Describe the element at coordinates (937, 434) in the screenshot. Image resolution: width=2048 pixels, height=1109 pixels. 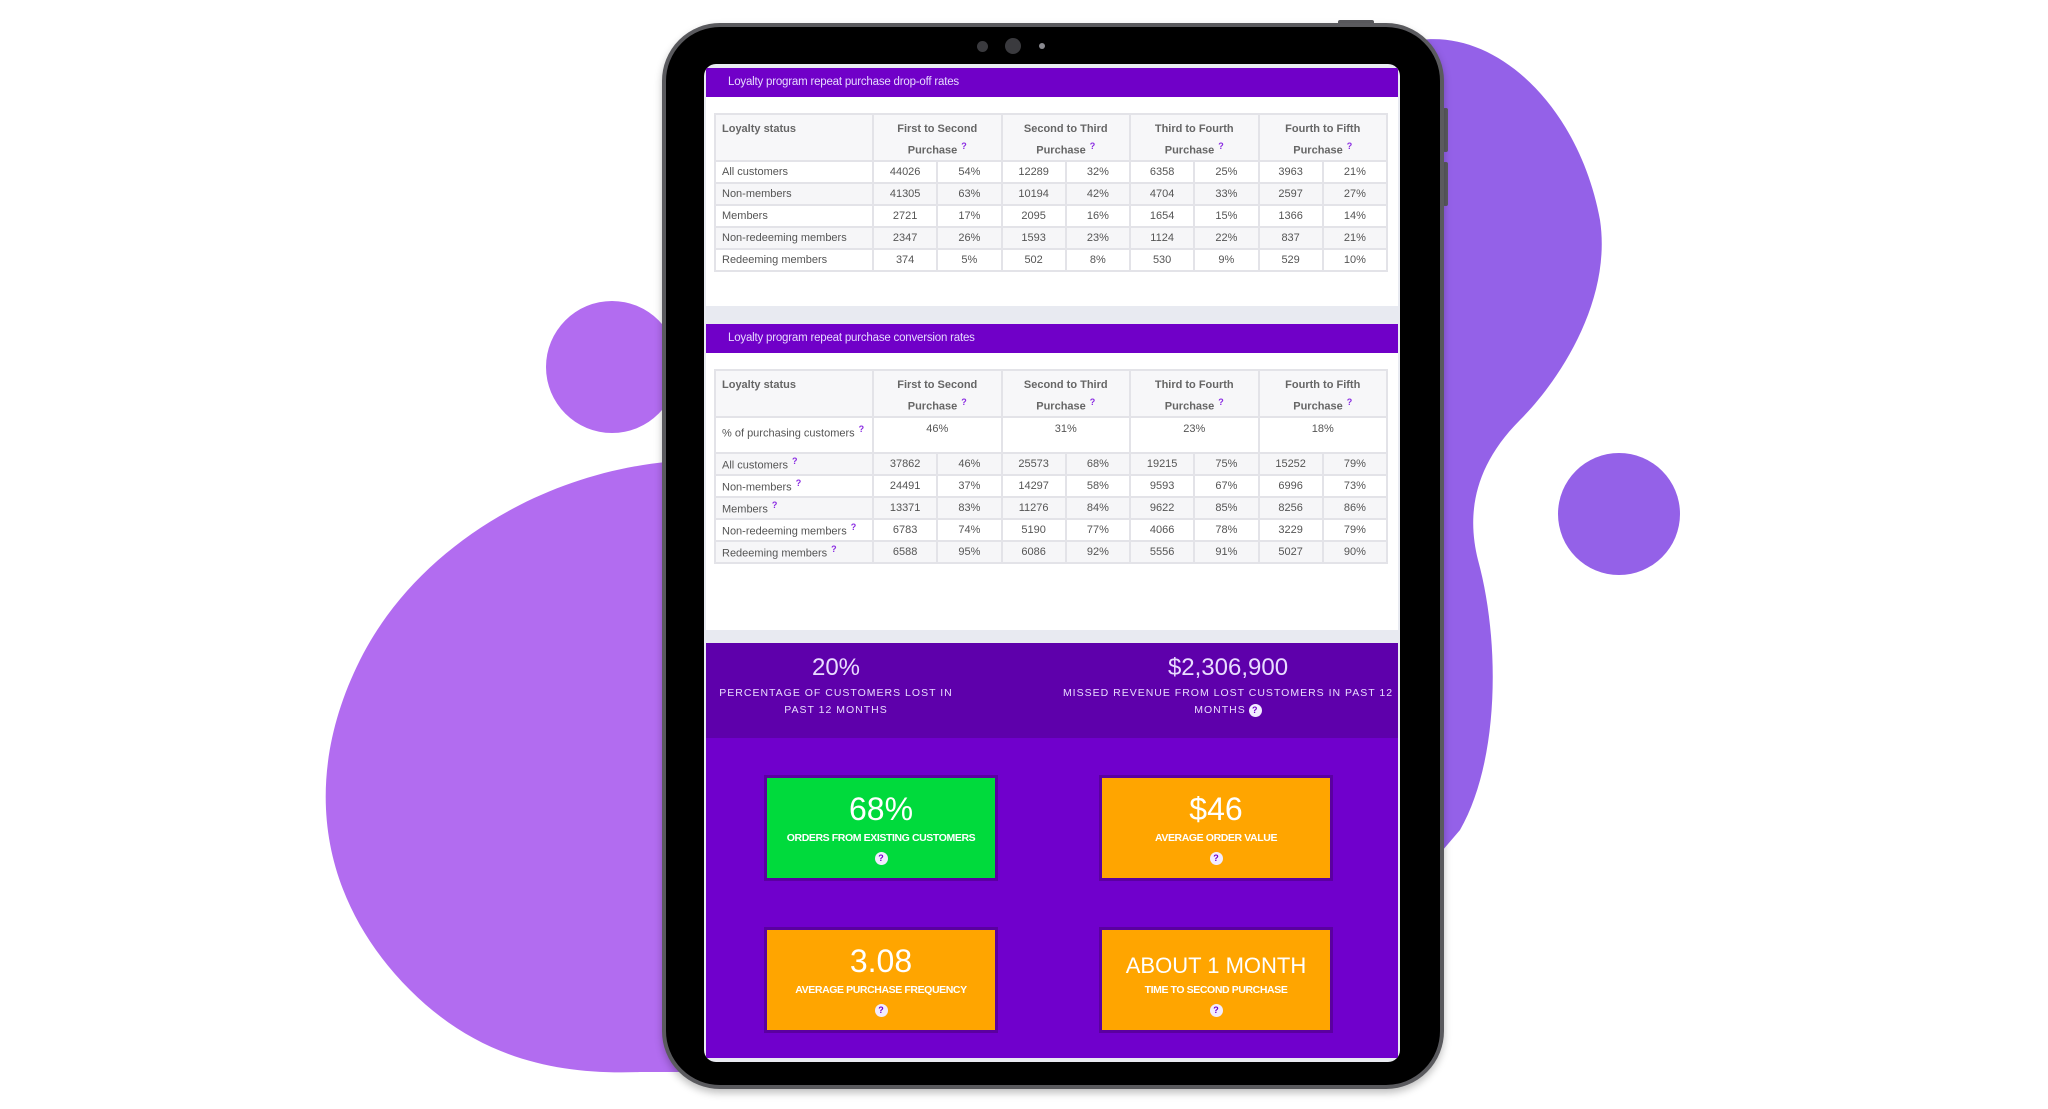
I see `pct-cell: 46%` at that location.